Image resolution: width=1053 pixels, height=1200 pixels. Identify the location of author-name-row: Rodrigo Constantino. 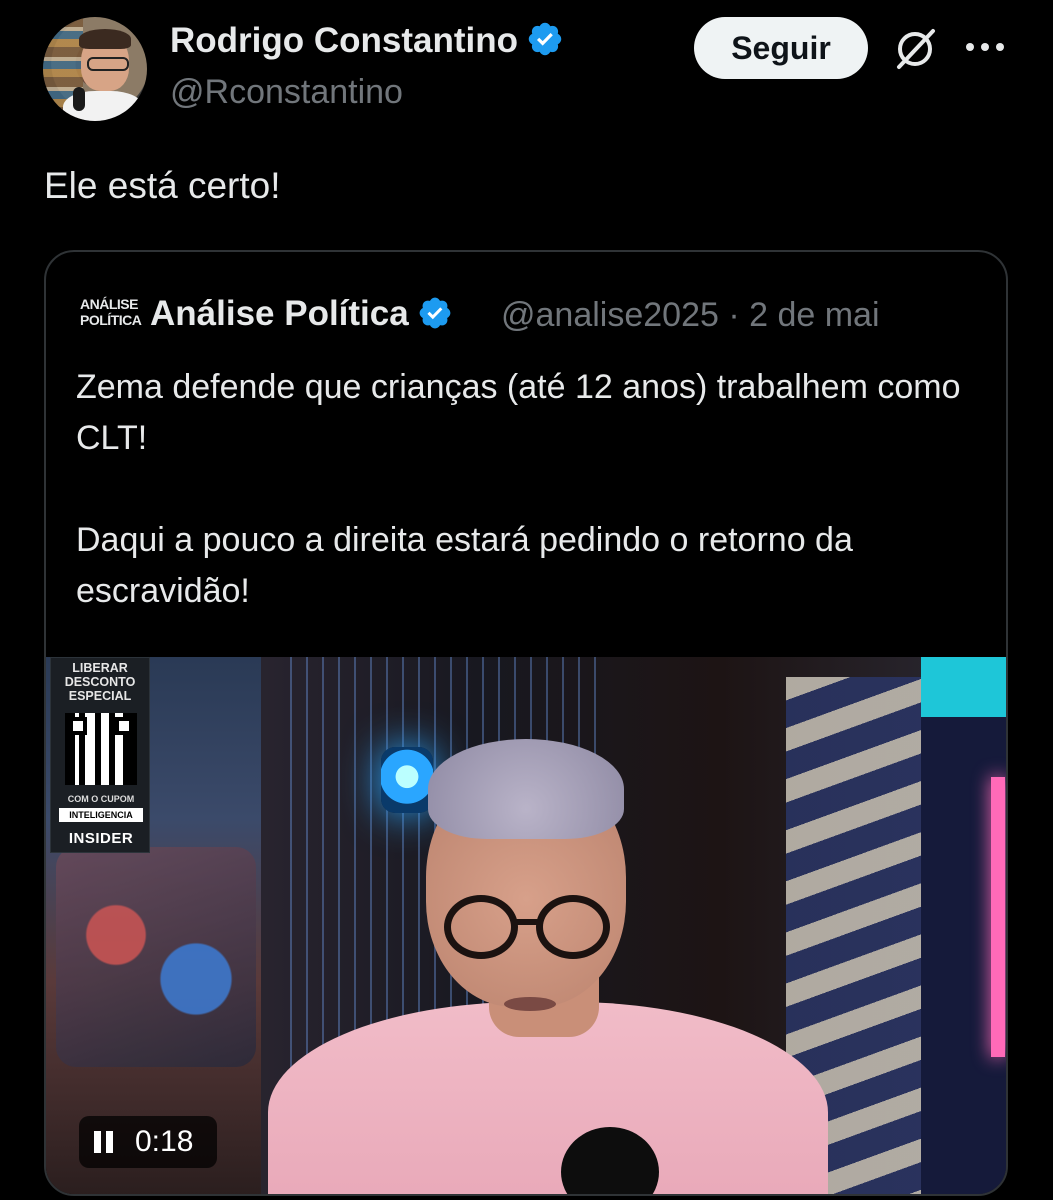
(367, 40).